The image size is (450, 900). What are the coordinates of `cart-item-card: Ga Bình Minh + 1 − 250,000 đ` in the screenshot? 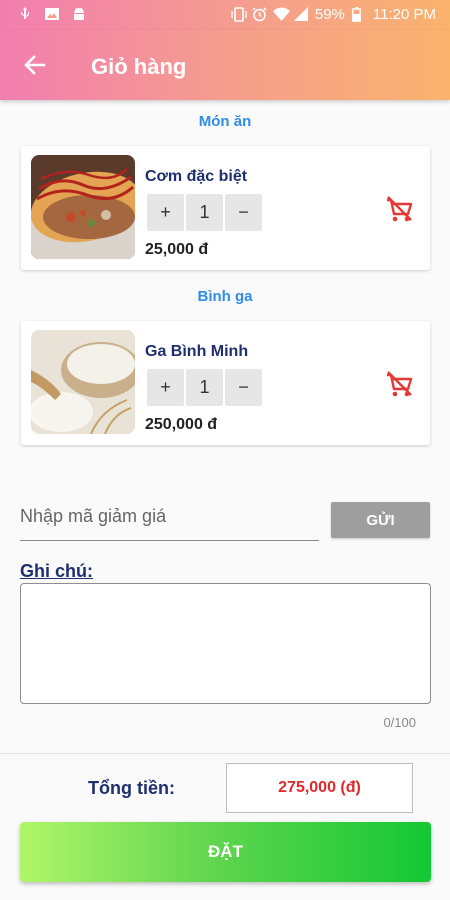 It's located at (225, 383).